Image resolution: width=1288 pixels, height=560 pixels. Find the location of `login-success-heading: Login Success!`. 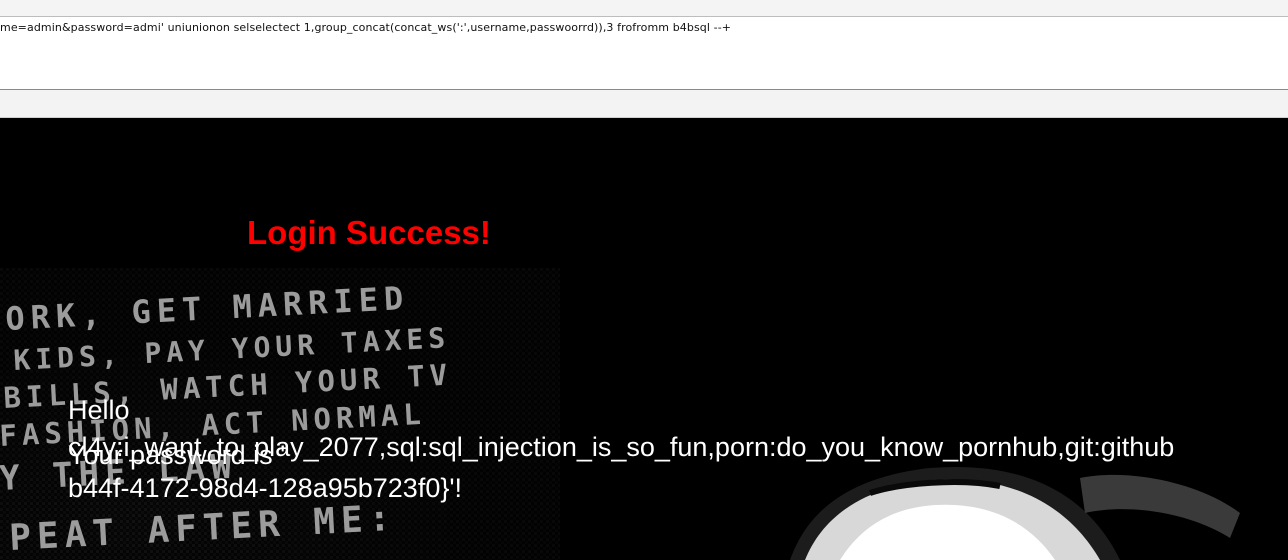

login-success-heading: Login Success! is located at coordinates (369, 232).